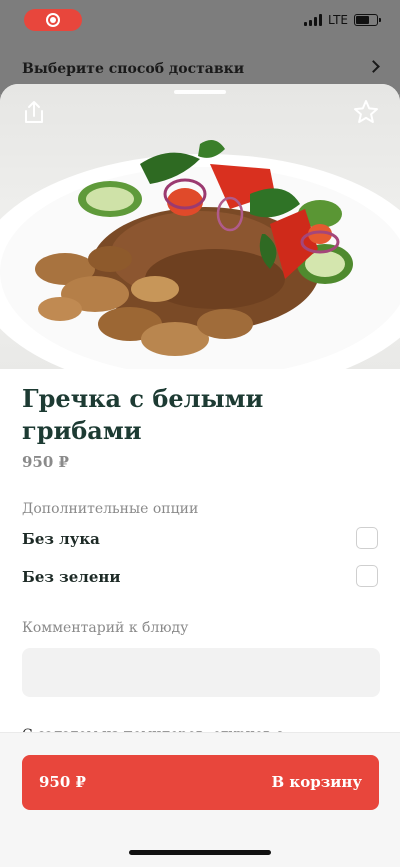  I want to click on screen-record-indicator, so click(53, 20).